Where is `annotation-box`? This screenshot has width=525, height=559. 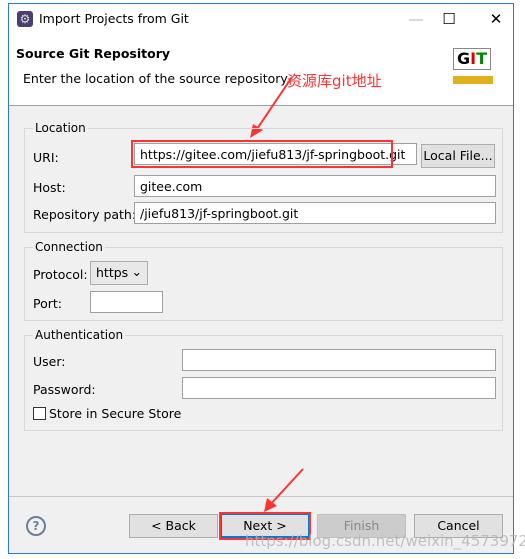
annotation-box is located at coordinates (262, 154).